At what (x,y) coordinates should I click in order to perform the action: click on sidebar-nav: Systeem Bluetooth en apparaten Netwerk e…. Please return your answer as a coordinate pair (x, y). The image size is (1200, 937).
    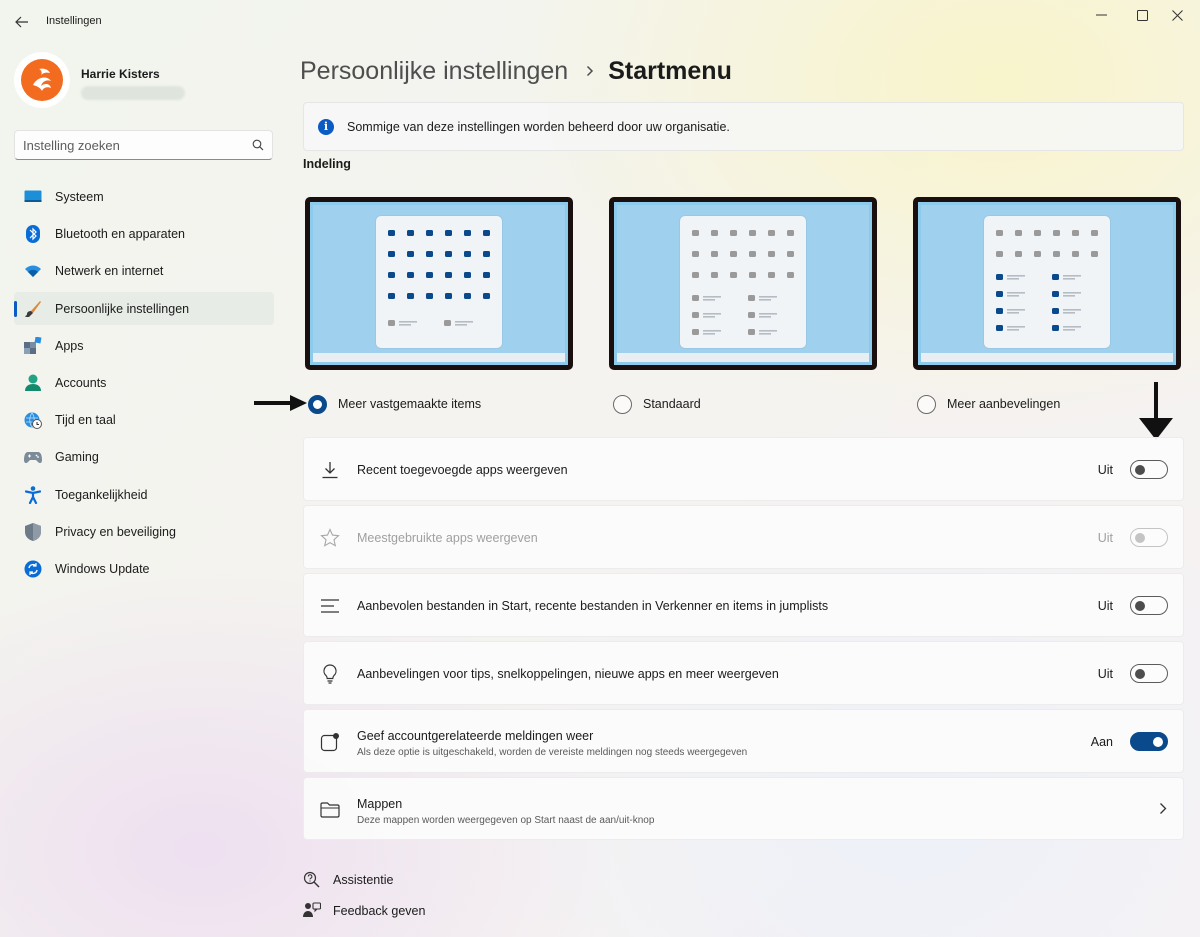
    Looking at the image, I should click on (144, 384).